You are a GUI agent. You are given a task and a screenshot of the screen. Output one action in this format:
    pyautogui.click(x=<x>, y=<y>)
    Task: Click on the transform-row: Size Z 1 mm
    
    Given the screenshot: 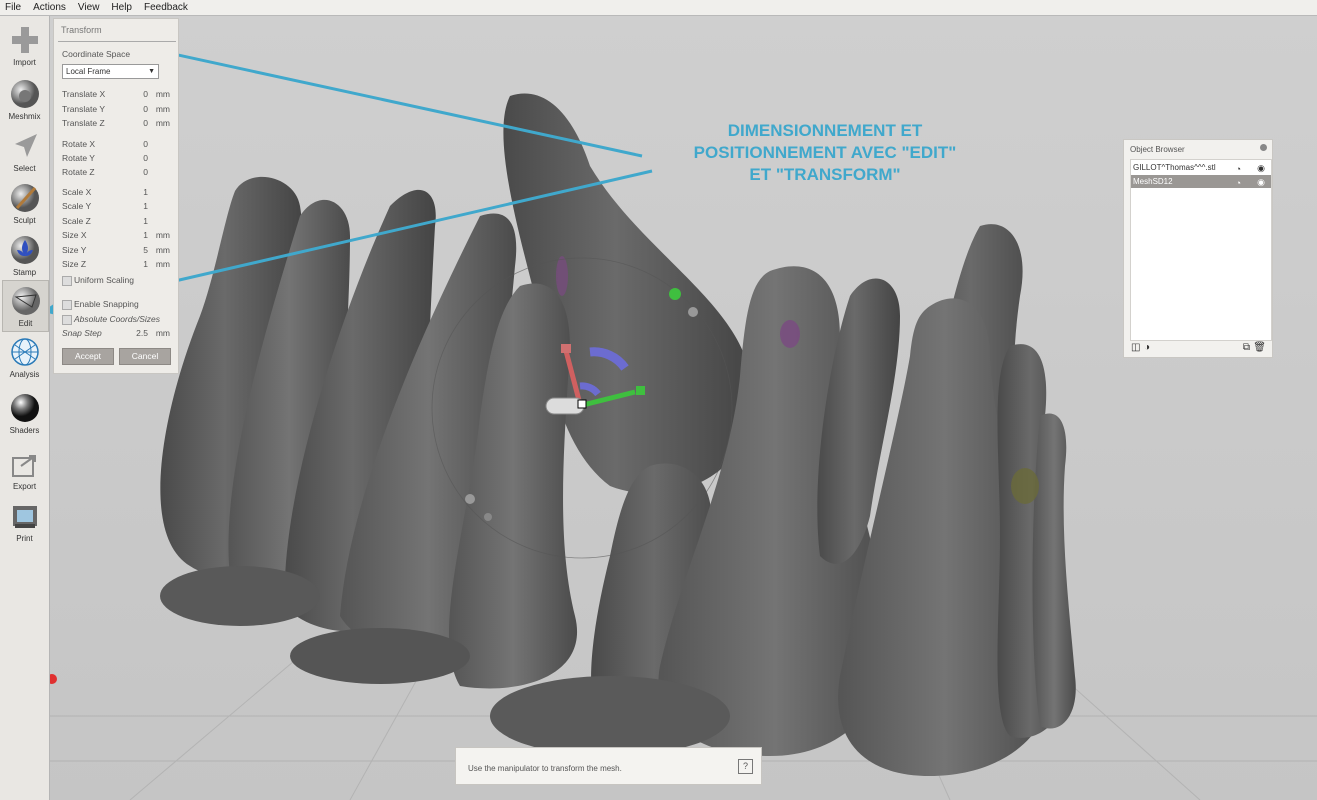 What is the action you would take?
    pyautogui.click(x=116, y=264)
    